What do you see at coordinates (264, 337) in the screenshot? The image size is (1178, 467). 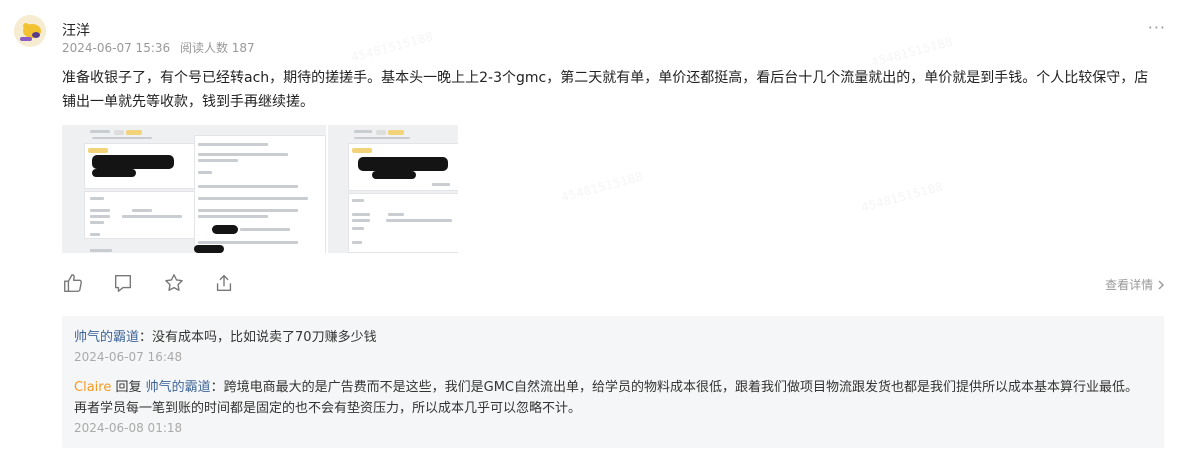 I see `comment-text: 没有成本吗，比如说卖了70刀赚多少钱` at bounding box center [264, 337].